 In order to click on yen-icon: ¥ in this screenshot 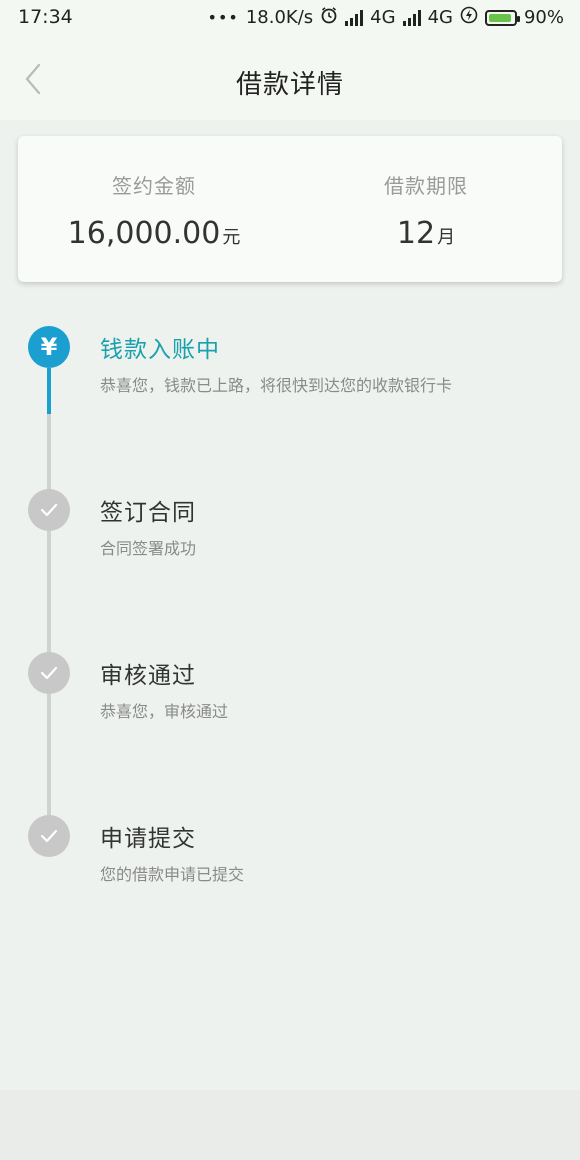, I will do `click(49, 347)`.